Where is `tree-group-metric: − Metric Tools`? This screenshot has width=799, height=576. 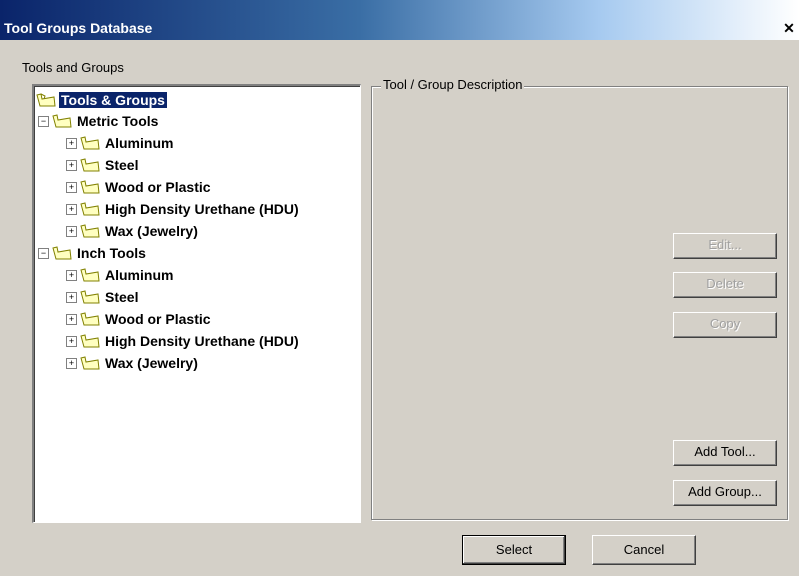
tree-group-metric: − Metric Tools is located at coordinates (99, 121).